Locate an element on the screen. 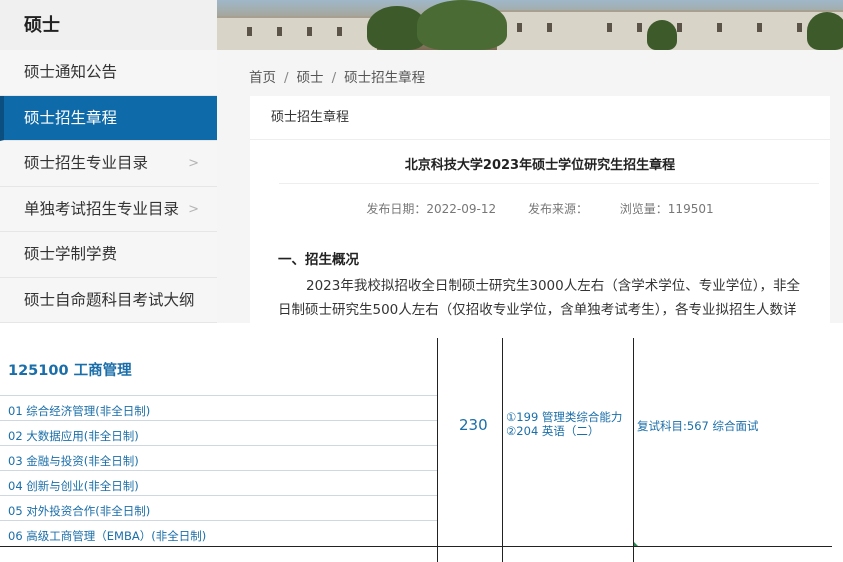  sidebar-item-label: 硕士学制学费 is located at coordinates (71, 254).